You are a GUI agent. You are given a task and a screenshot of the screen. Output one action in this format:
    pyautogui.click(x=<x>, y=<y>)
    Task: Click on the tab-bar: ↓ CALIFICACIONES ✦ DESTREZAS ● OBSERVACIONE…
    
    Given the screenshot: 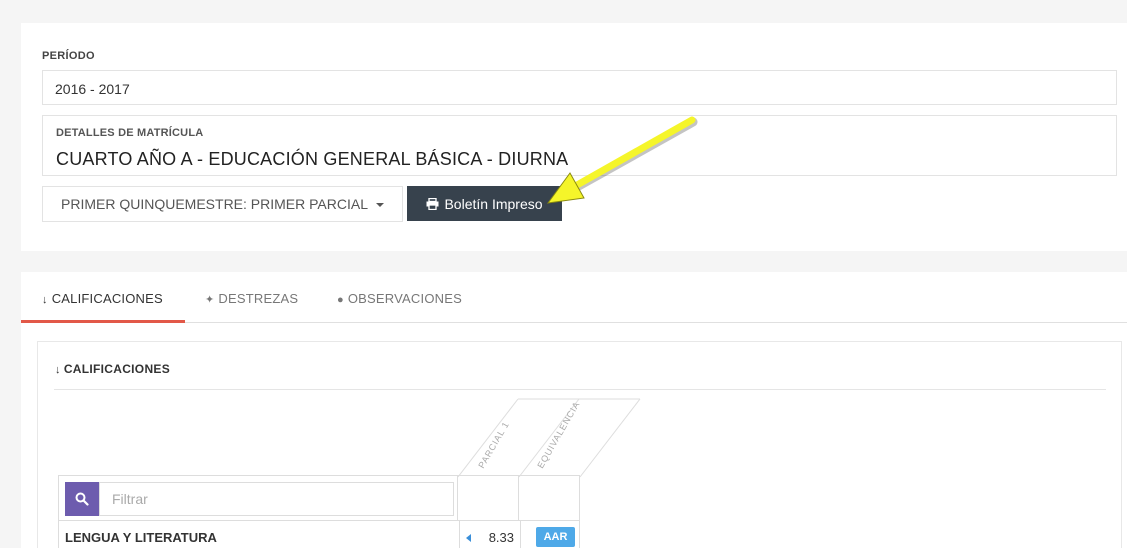 What is the action you would take?
    pyautogui.click(x=574, y=297)
    